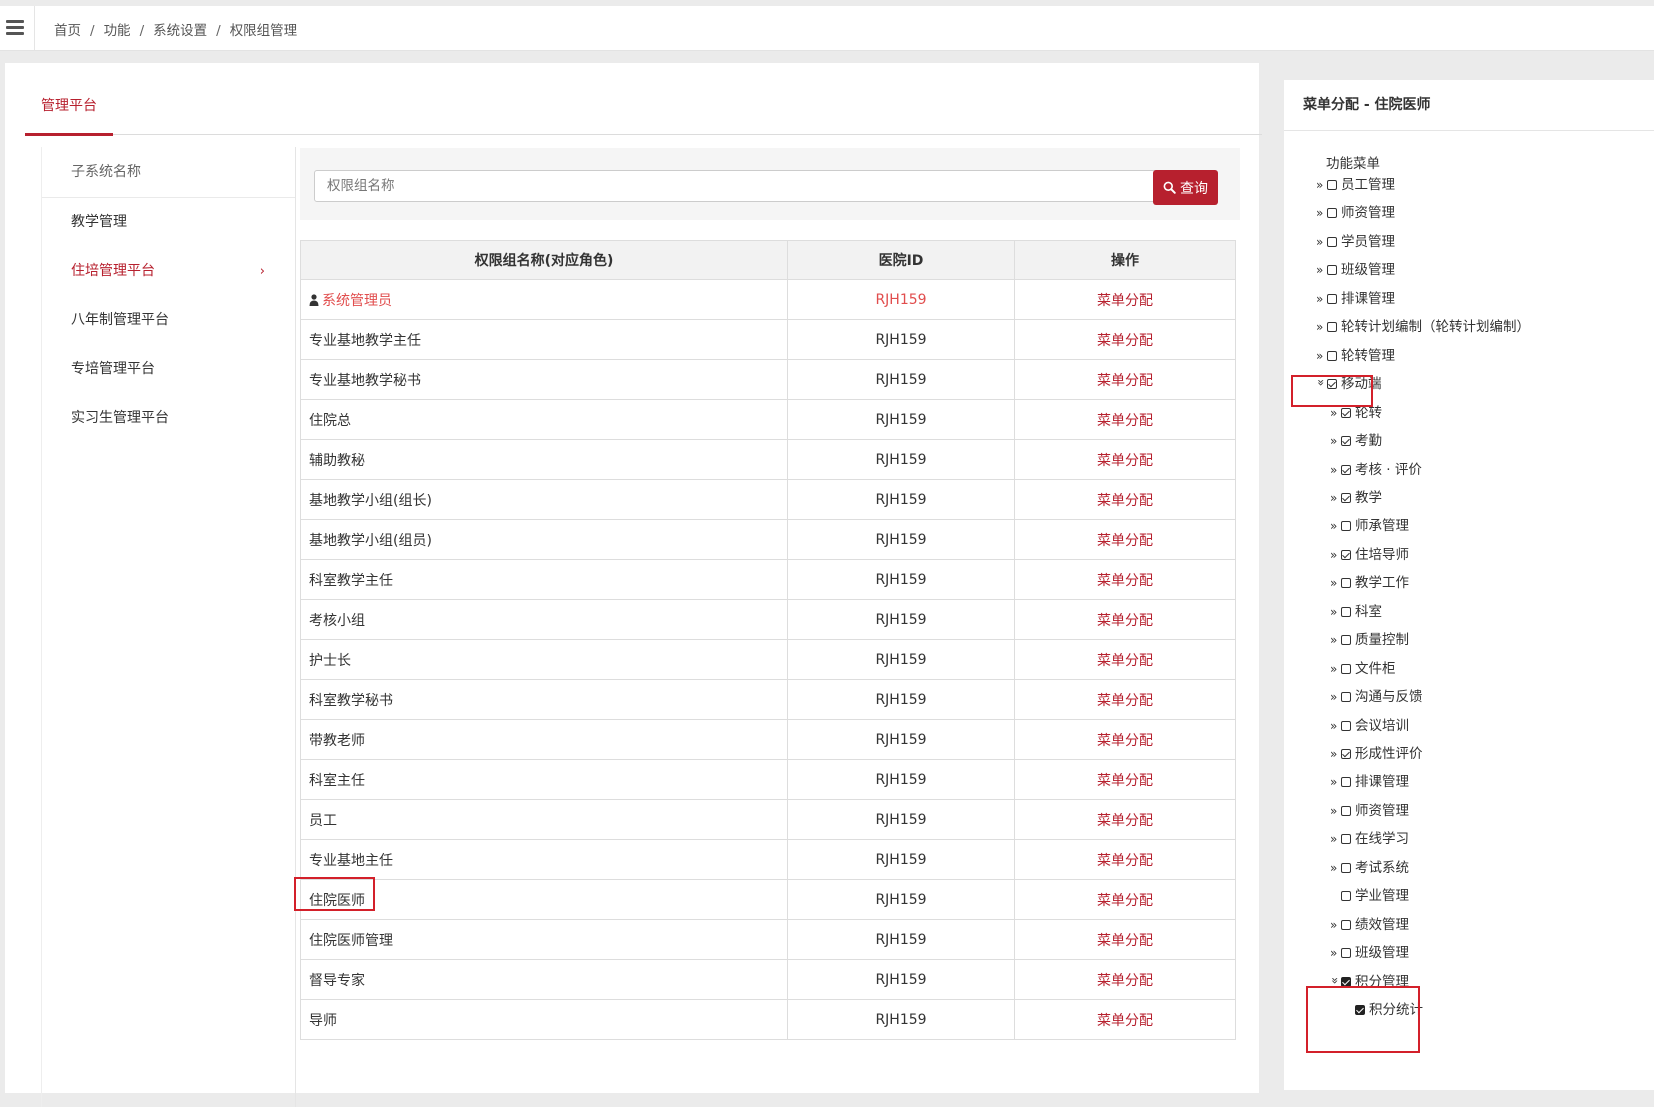 The image size is (1654, 1107). I want to click on tree-node: » 积分管理, so click(1368, 982).